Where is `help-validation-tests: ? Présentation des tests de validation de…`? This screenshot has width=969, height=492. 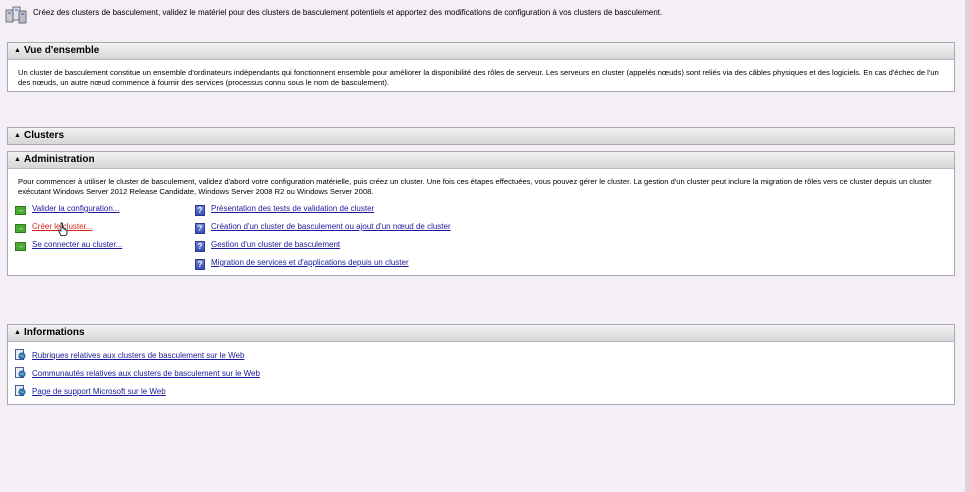
help-validation-tests: ? Présentation des tests de validation de… is located at coordinates (284, 209).